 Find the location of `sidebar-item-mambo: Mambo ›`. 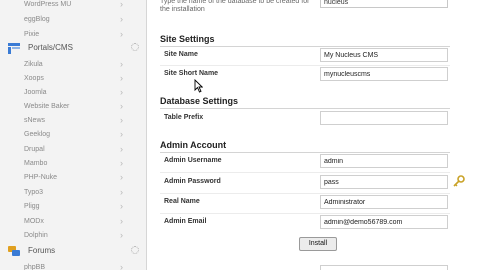

sidebar-item-mambo: Mambo › is located at coordinates (73, 163).